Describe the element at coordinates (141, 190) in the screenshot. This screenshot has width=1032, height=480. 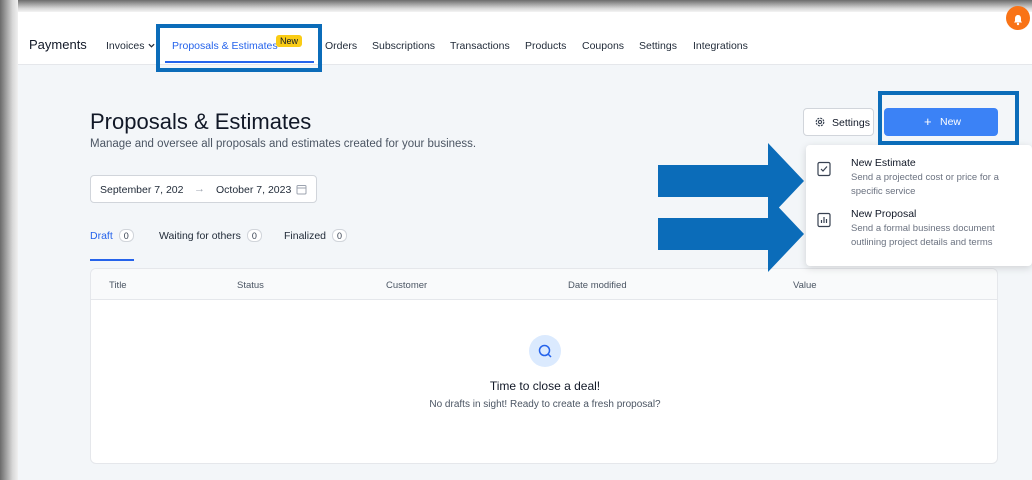
I see `date-range-start: September 7, 202` at that location.